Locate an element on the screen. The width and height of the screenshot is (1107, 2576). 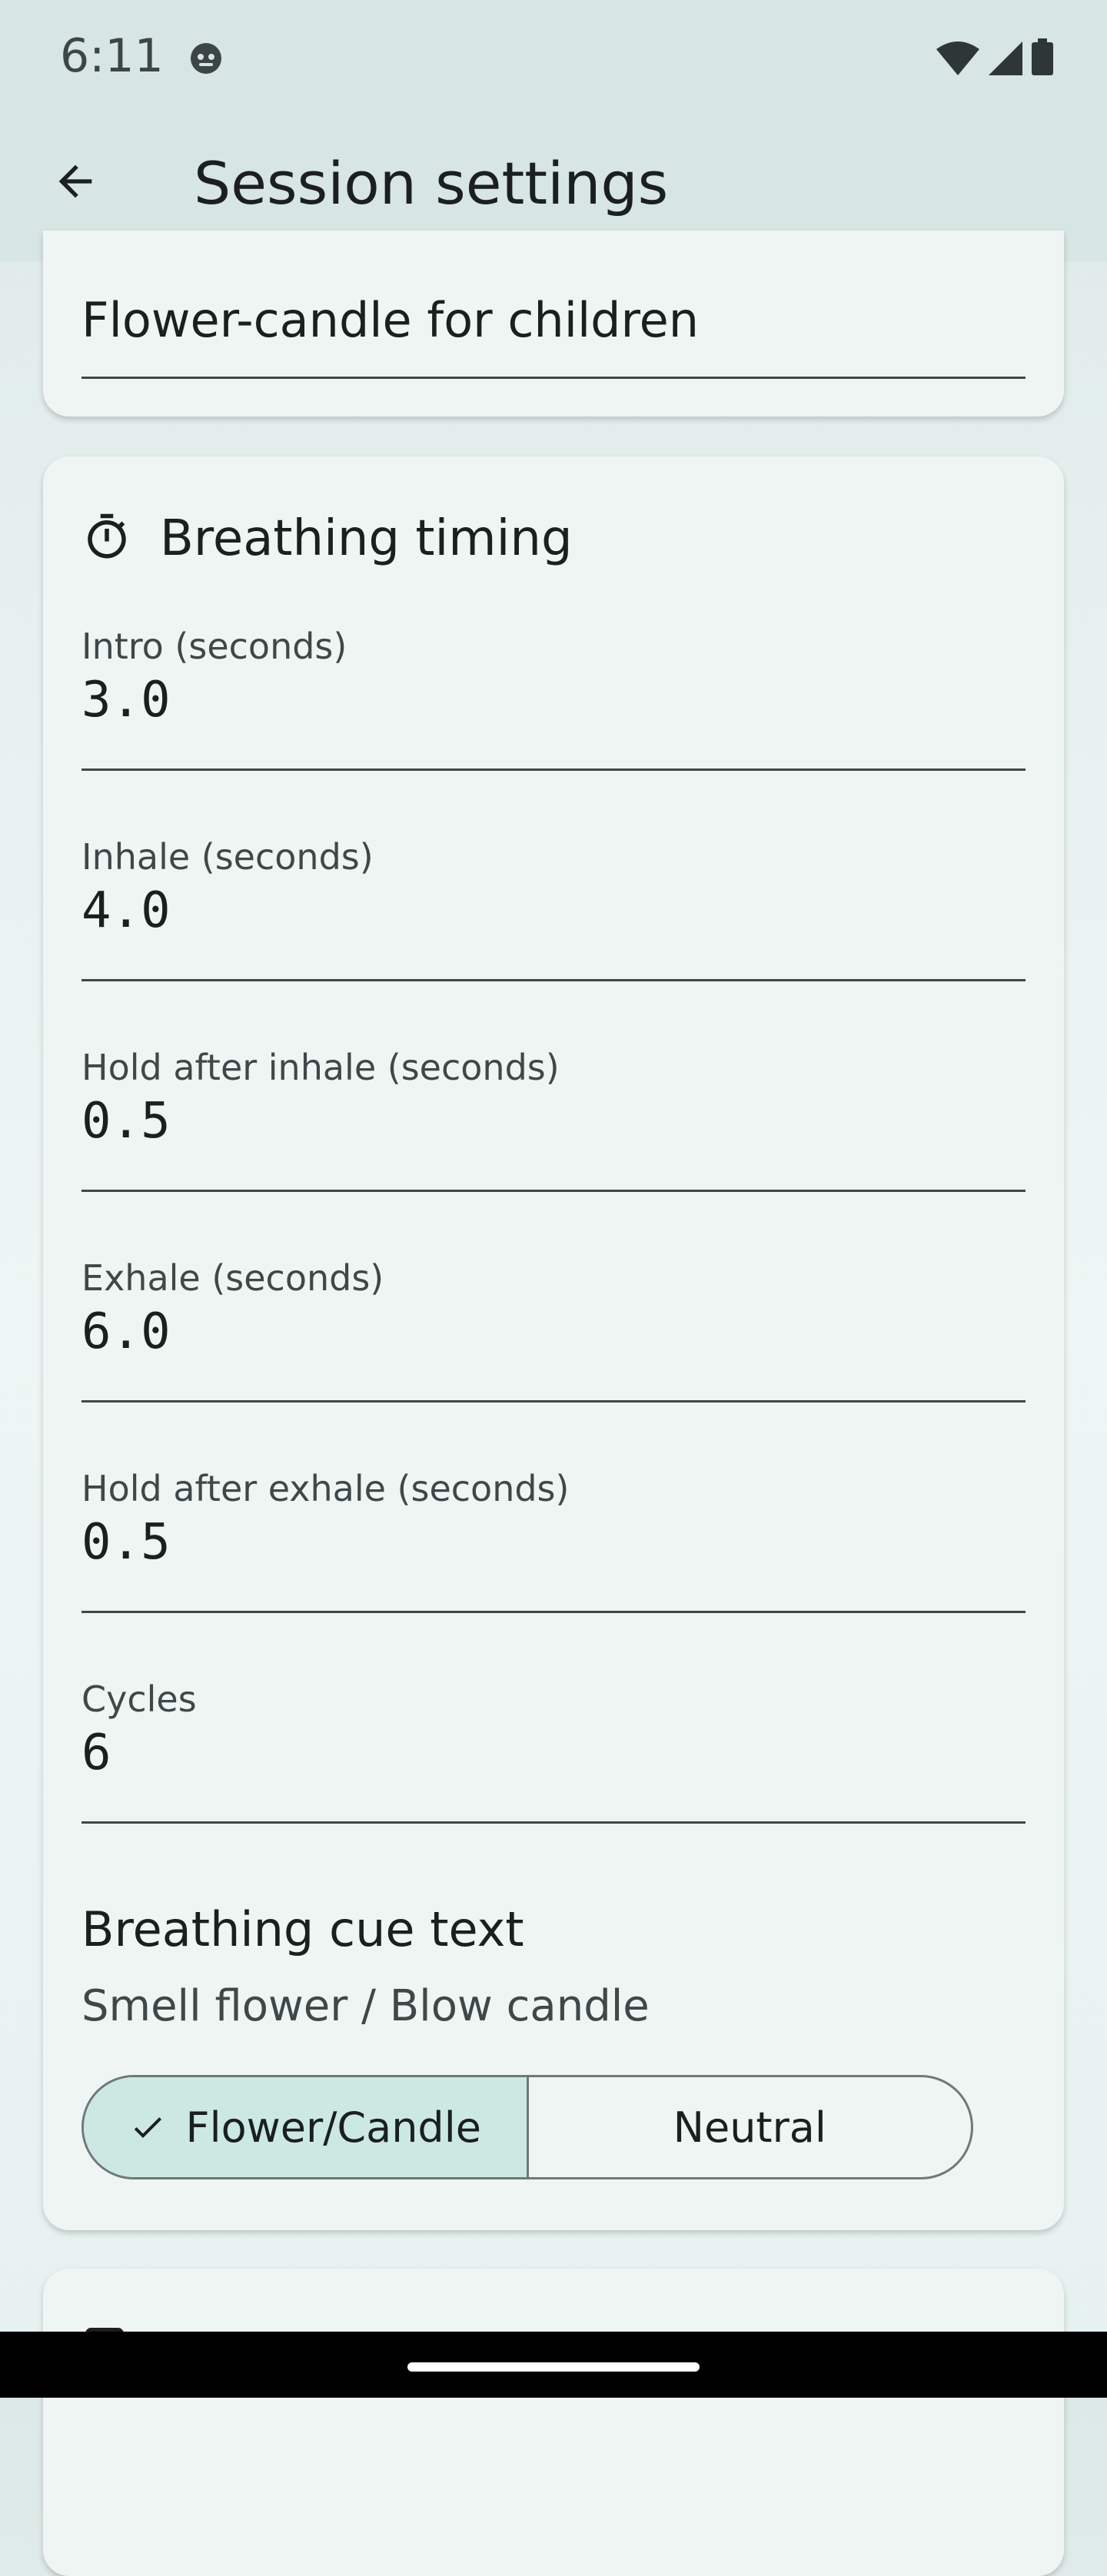
hold-after-exhale-field: Hold after exhale (seconds) 0.5 is located at coordinates (553, 1564).